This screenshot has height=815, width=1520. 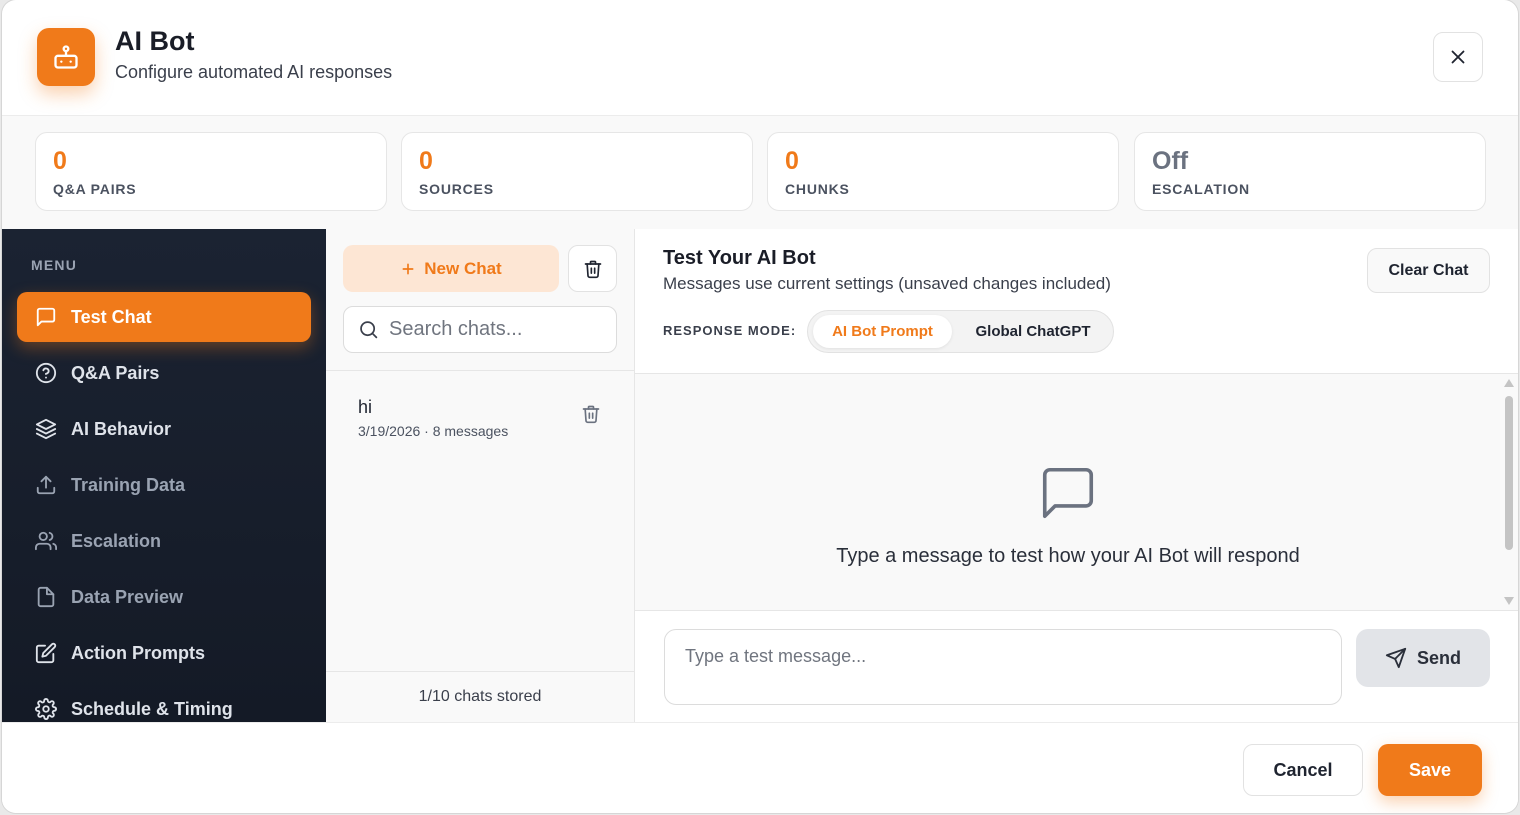 What do you see at coordinates (1438, 657) in the screenshot?
I see `send-label: Send` at bounding box center [1438, 657].